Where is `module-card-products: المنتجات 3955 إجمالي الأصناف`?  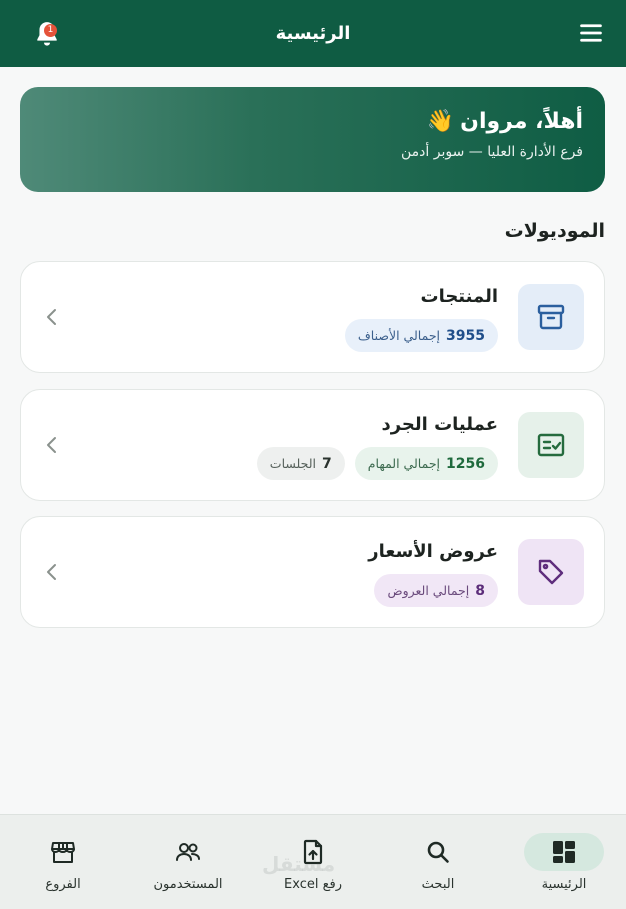
module-card-products: المنتجات 3955 إجمالي الأصناف is located at coordinates (312, 317).